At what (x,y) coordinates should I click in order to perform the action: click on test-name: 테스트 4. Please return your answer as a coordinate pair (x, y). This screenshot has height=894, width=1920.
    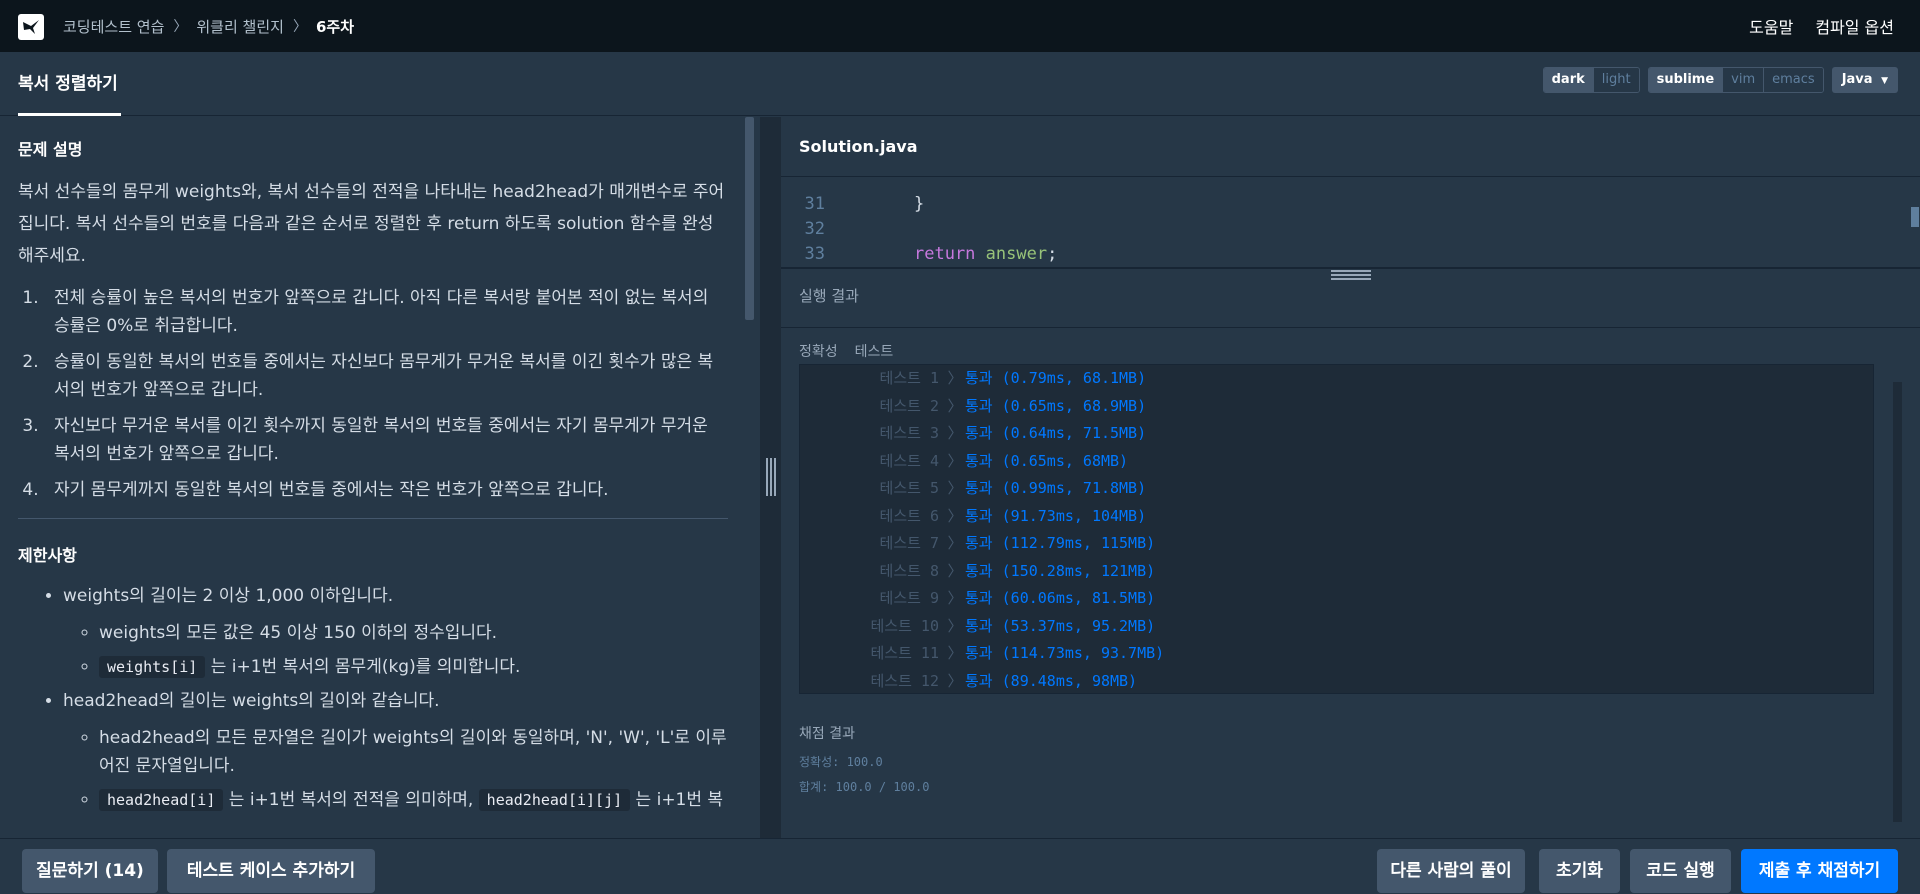
    Looking at the image, I should click on (909, 460).